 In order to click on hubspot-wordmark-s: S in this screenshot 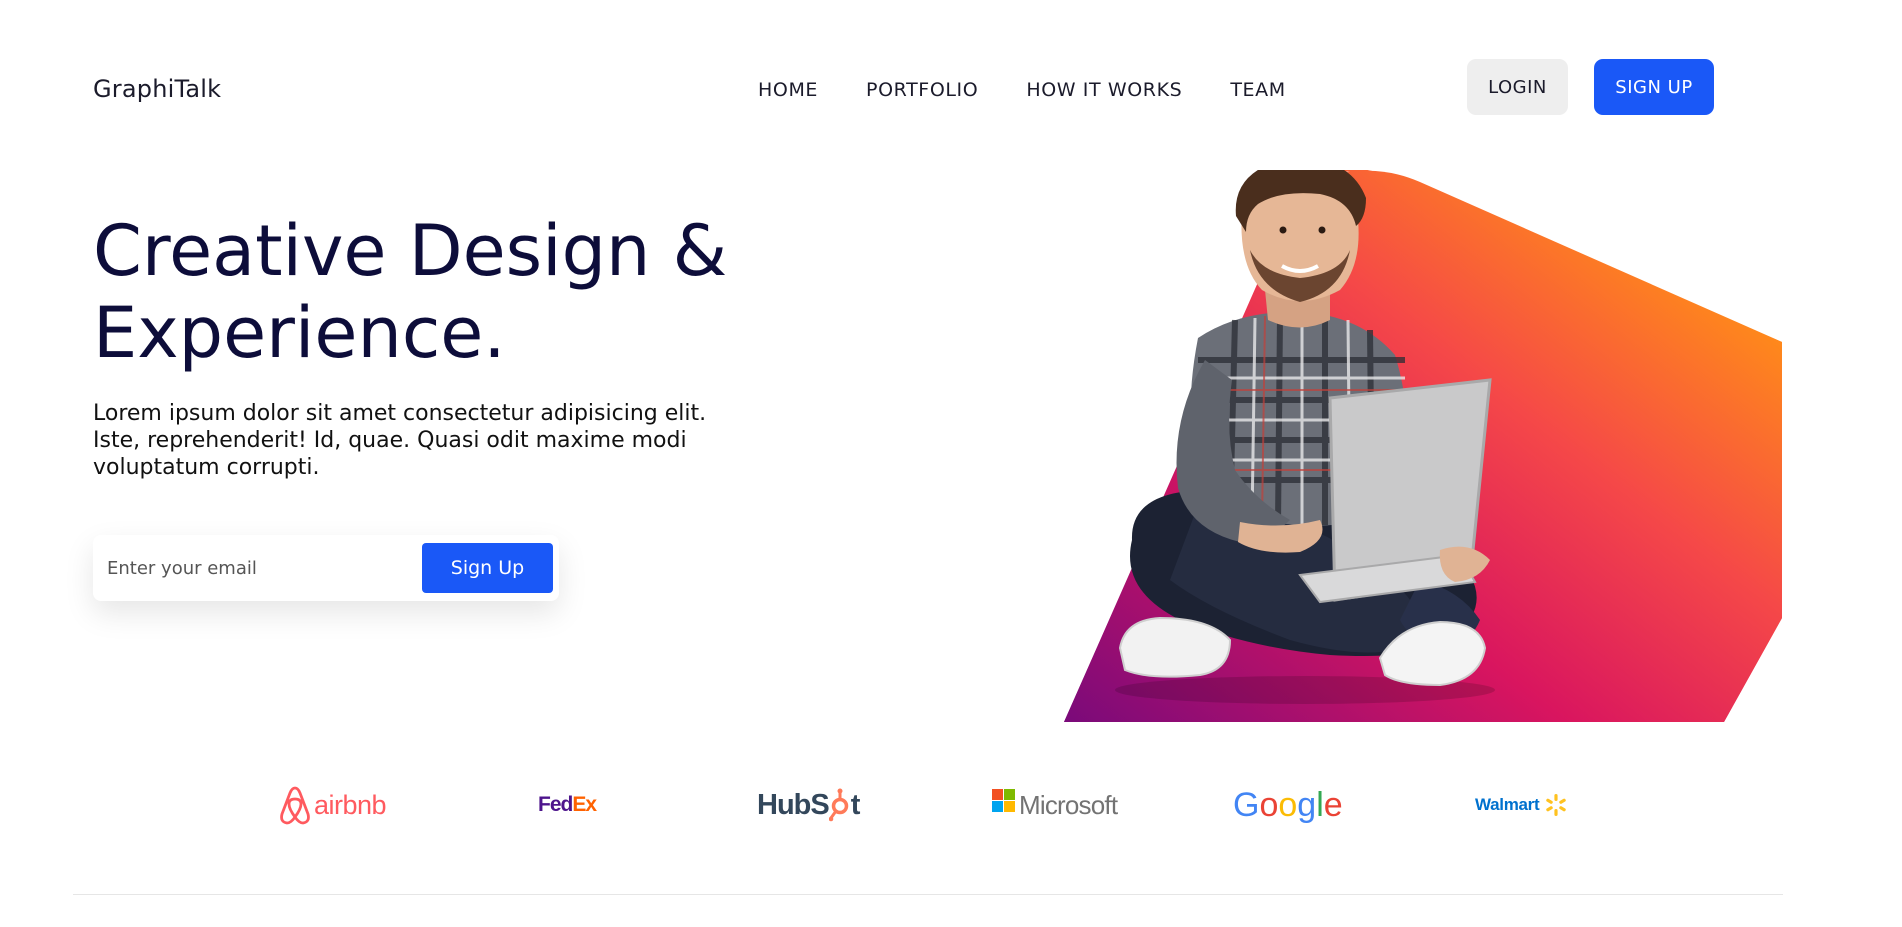, I will do `click(819, 804)`.